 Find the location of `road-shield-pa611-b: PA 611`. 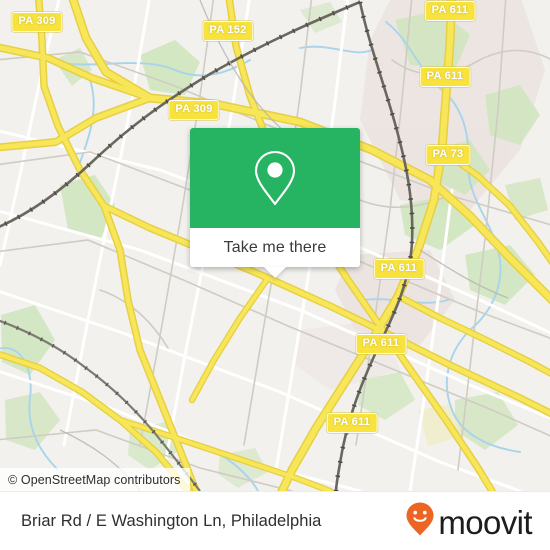

road-shield-pa611-b: PA 611 is located at coordinates (381, 344).